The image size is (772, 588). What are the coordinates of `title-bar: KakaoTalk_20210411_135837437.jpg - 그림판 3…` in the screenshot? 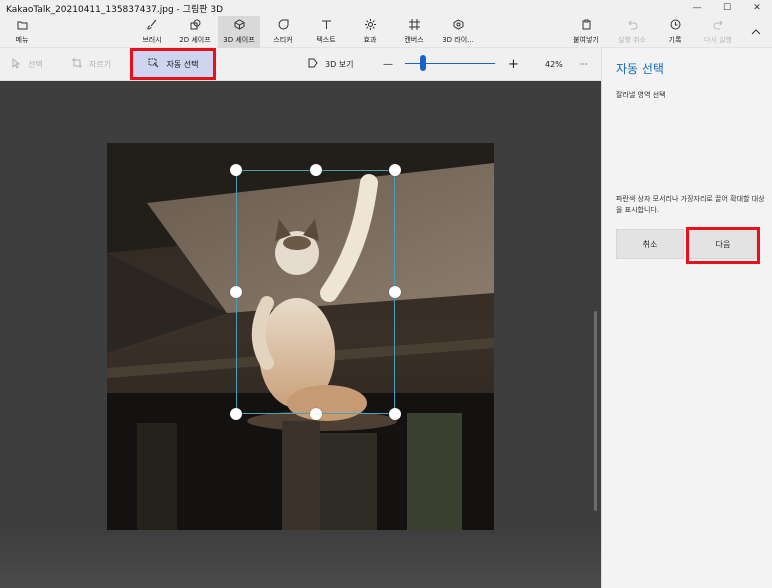 It's located at (386, 8).